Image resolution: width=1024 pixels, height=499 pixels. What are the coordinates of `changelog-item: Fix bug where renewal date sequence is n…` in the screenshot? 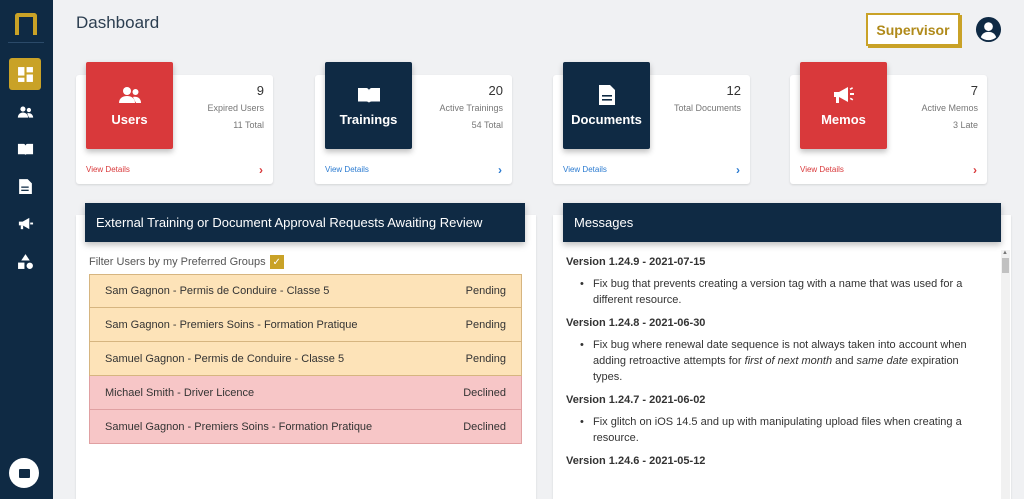 It's located at (776, 361).